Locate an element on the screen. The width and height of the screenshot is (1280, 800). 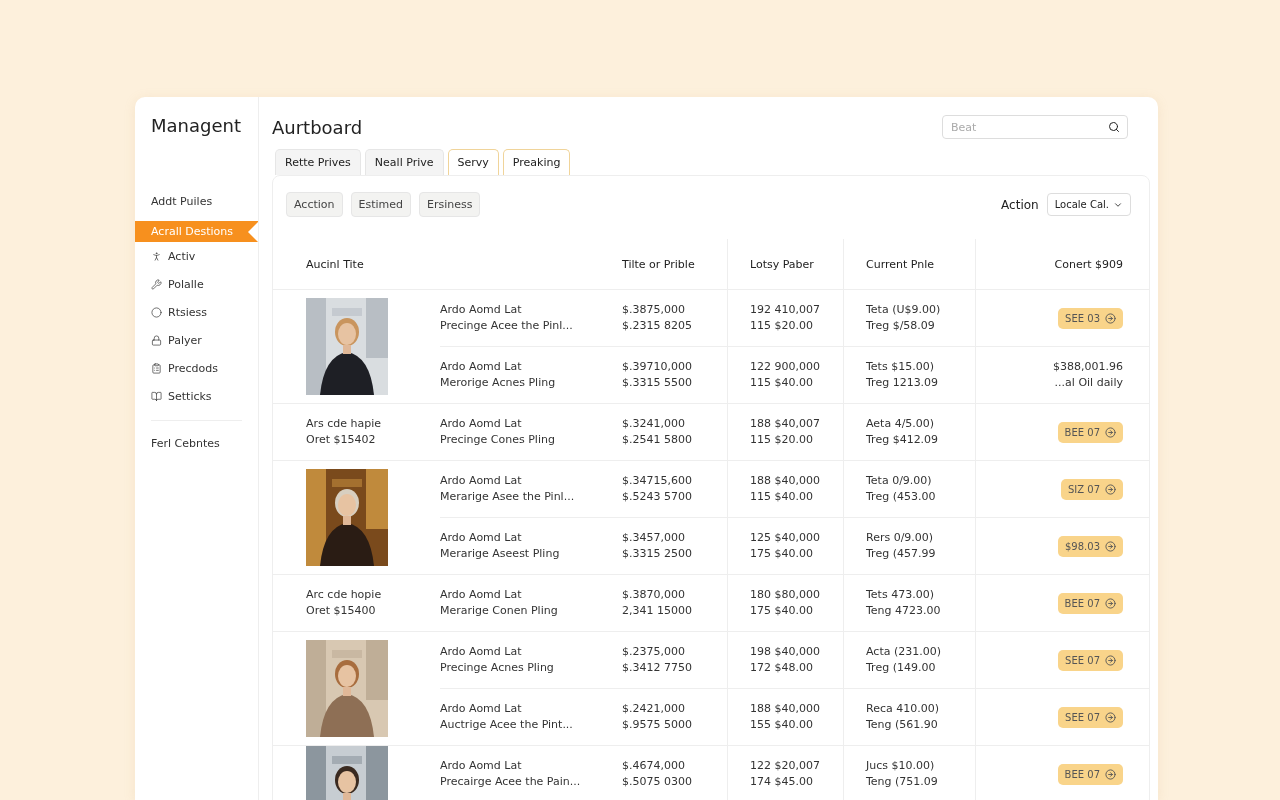
app-title: Managent is located at coordinates (196, 126).